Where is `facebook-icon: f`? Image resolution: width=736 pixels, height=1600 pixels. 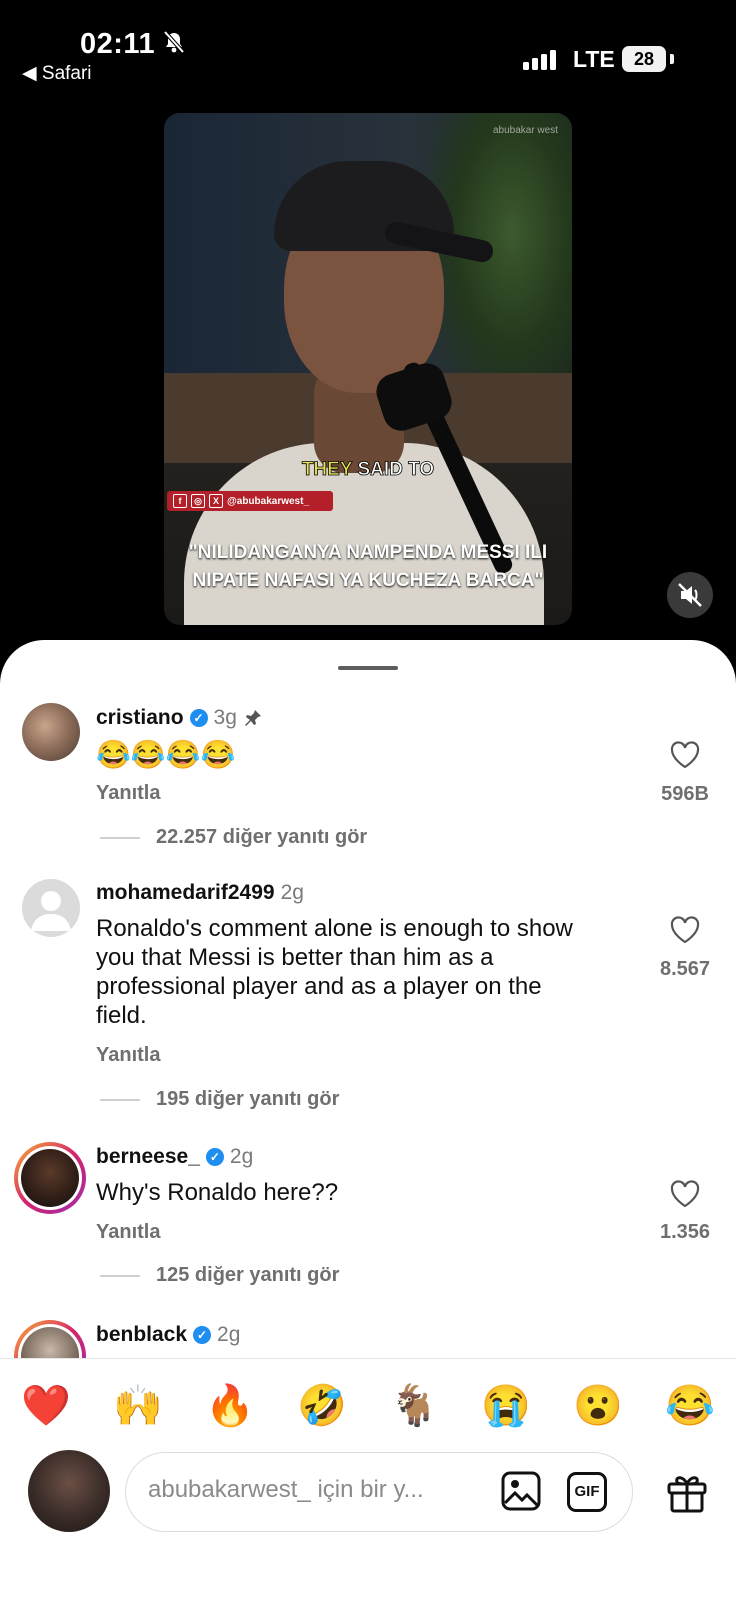
facebook-icon: f is located at coordinates (180, 501).